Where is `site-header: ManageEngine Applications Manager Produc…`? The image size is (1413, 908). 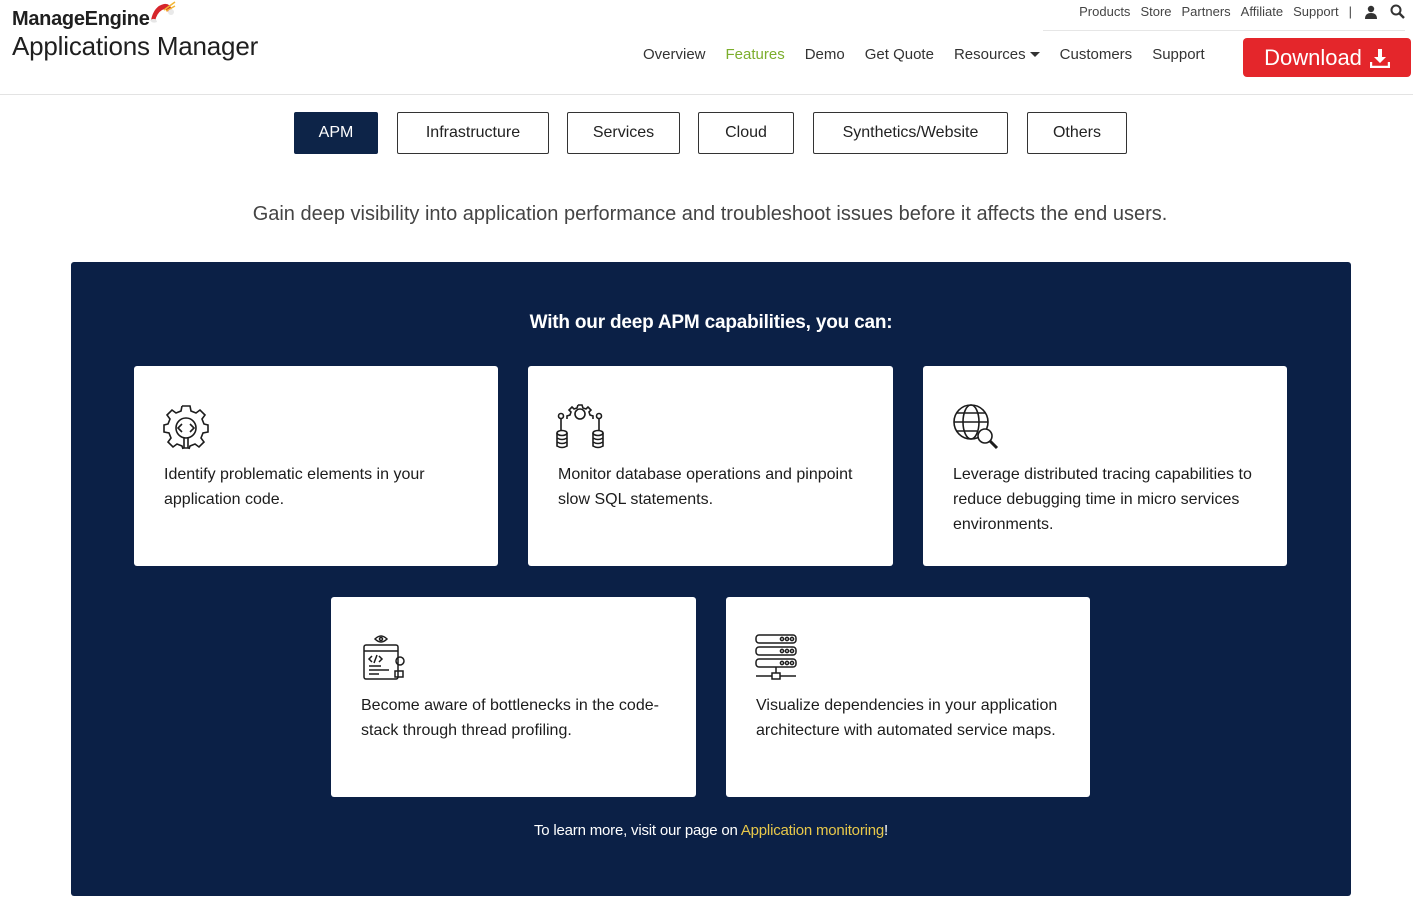
site-header: ManageEngine Applications Manager Produc… is located at coordinates (706, 47).